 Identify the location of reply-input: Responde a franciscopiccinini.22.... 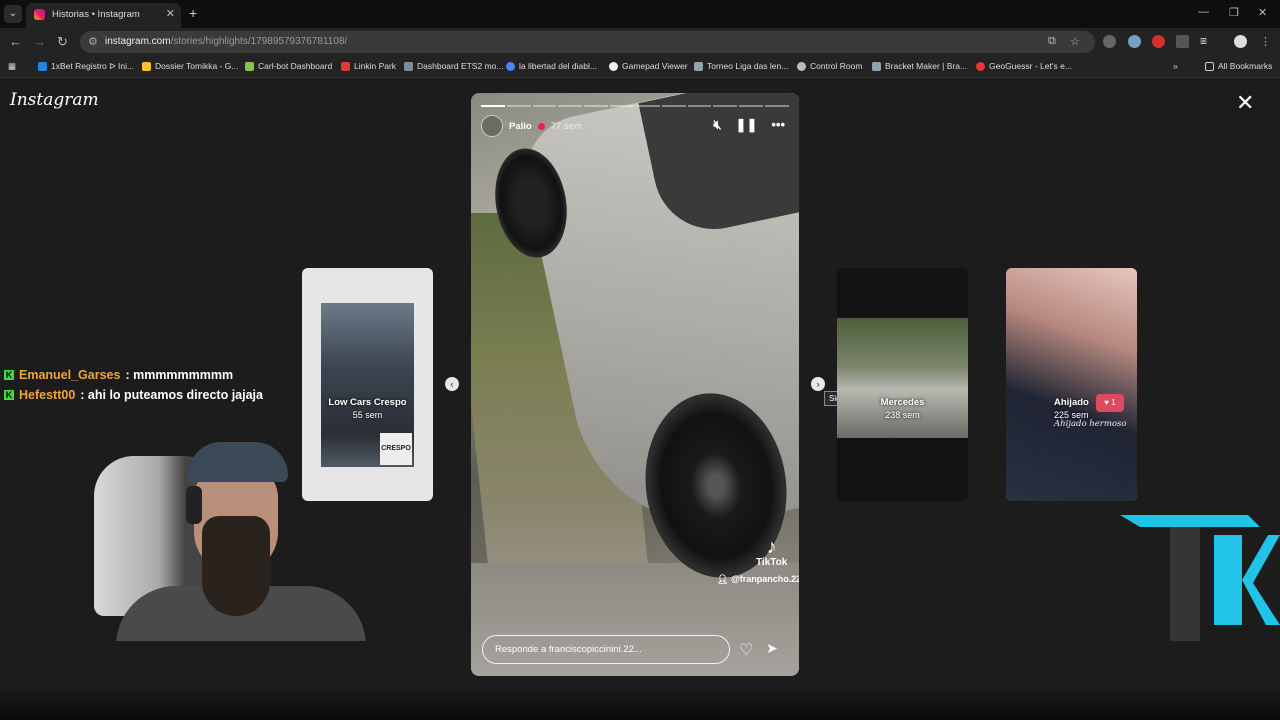
(606, 649).